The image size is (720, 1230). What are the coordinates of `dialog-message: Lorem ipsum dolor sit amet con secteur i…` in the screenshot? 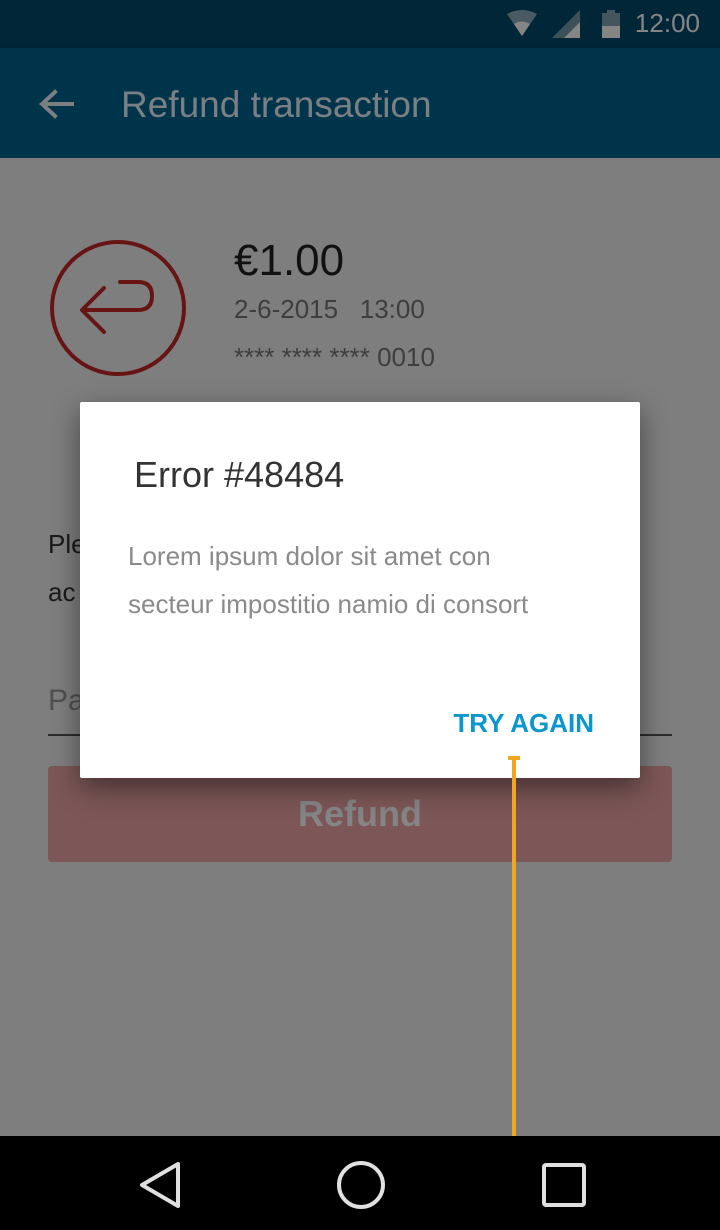 It's located at (328, 580).